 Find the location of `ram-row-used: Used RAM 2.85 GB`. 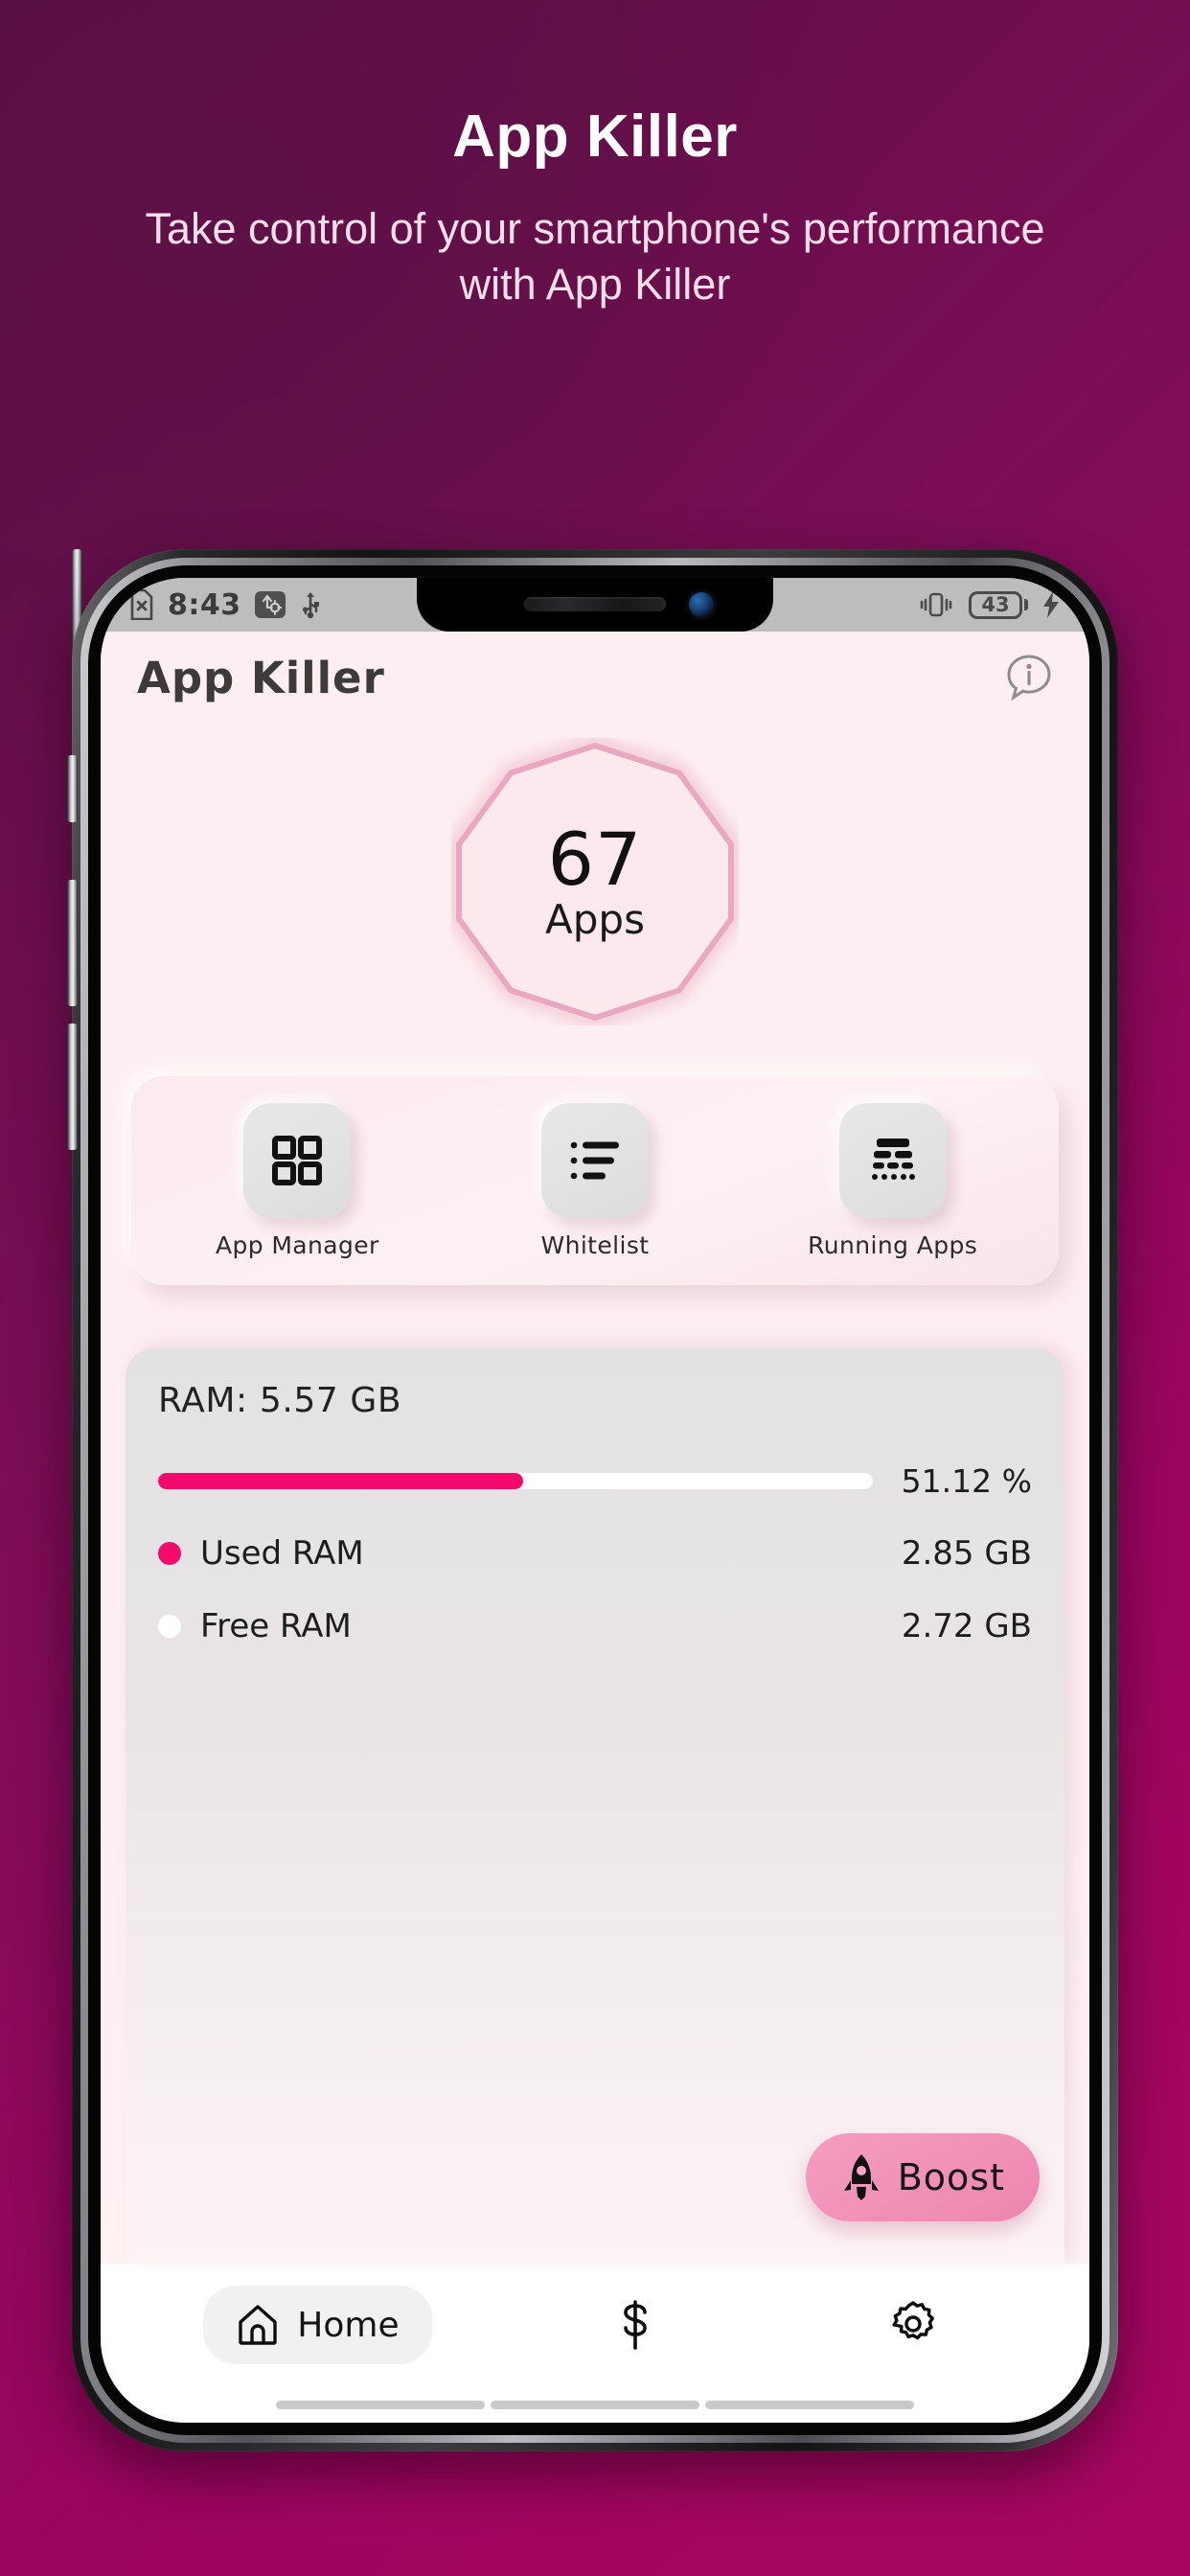

ram-row-used: Used RAM 2.85 GB is located at coordinates (595, 1553).